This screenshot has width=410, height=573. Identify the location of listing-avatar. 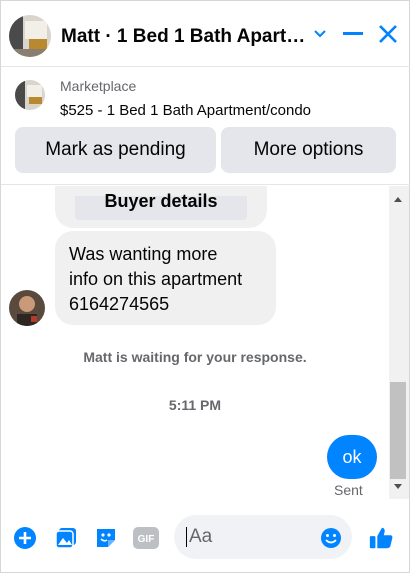
(30, 36).